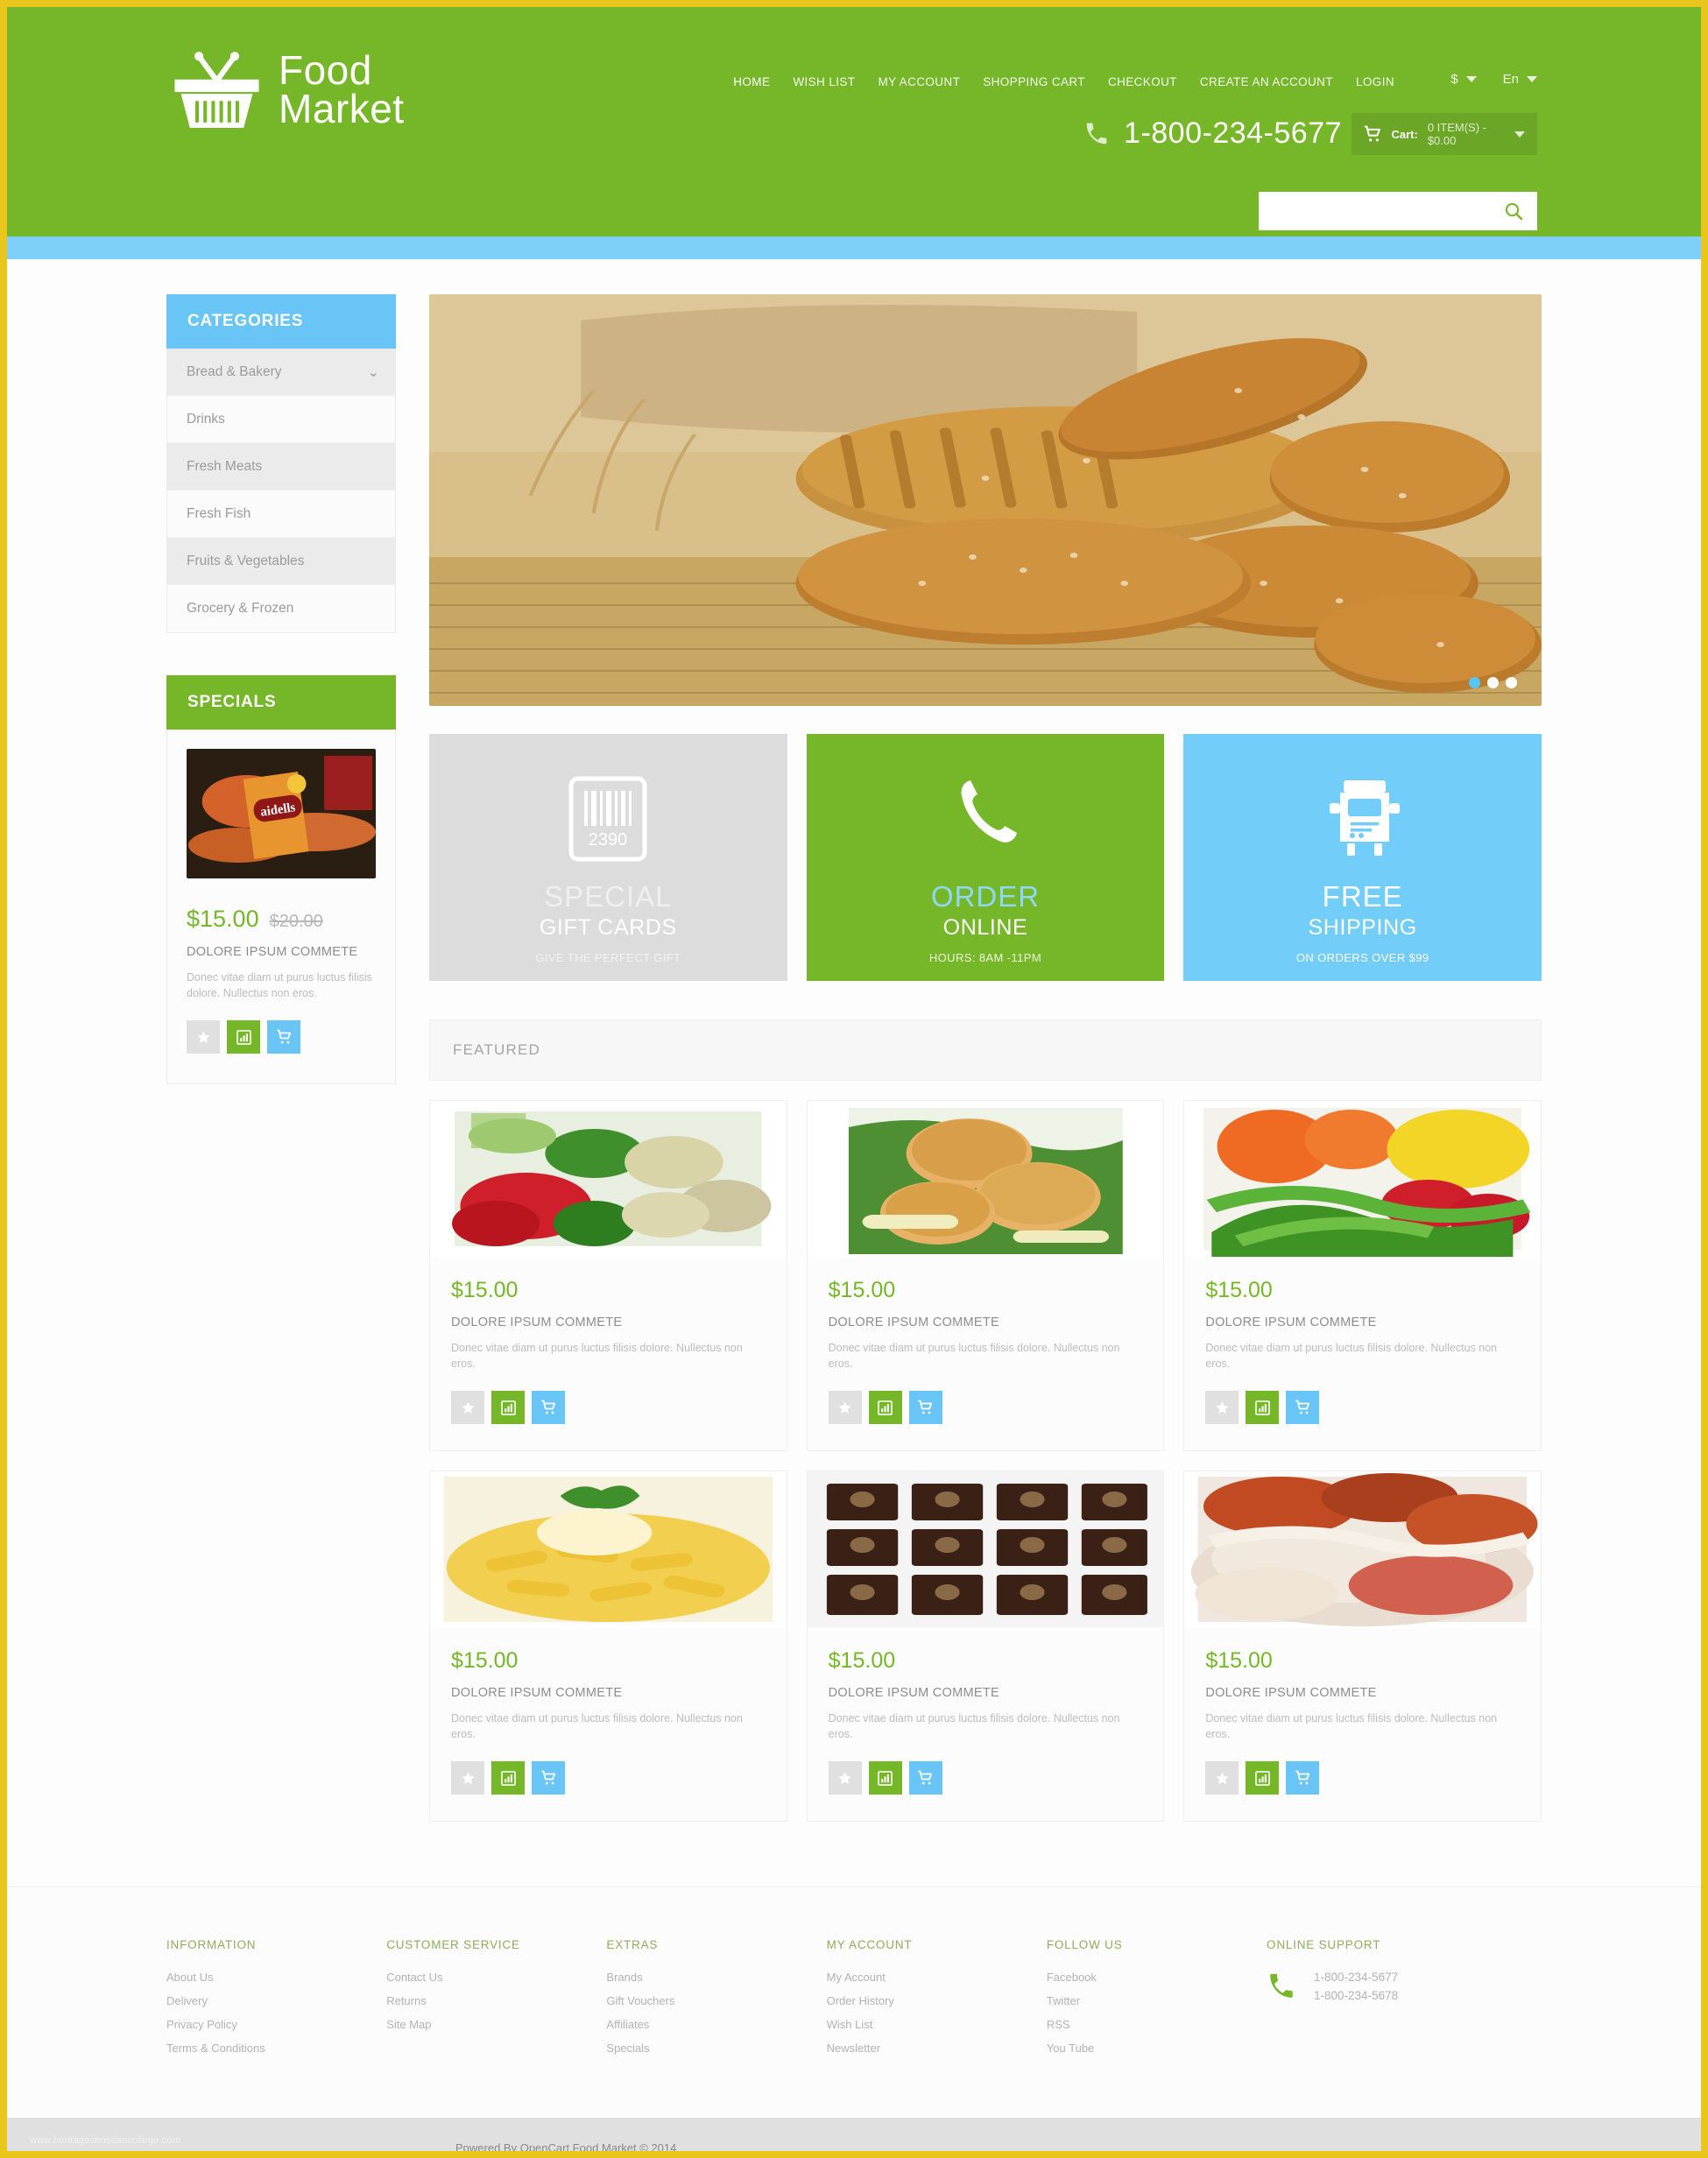  What do you see at coordinates (496, 2000) in the screenshot?
I see `footer-link-returns: Returns` at bounding box center [496, 2000].